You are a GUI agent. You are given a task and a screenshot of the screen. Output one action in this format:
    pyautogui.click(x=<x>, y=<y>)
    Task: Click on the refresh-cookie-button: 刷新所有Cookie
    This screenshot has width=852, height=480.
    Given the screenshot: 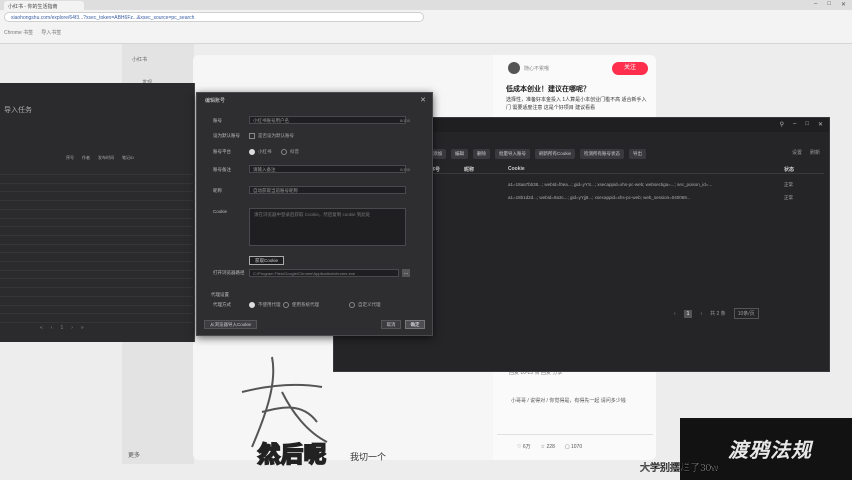 What is the action you would take?
    pyautogui.click(x=555, y=154)
    